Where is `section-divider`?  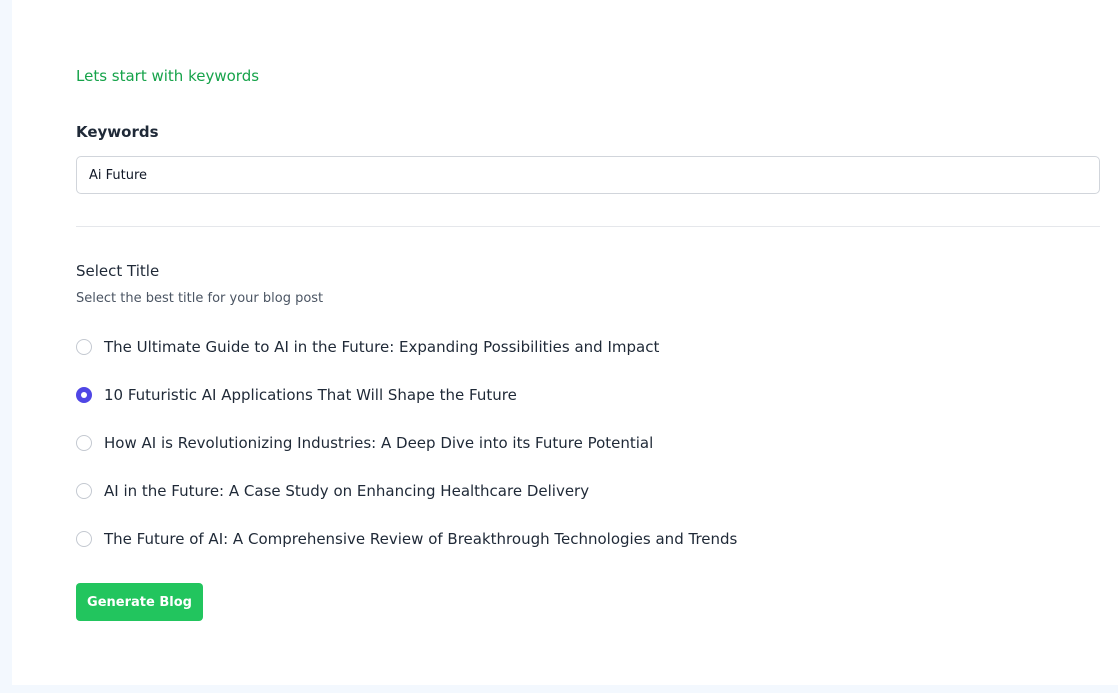 section-divider is located at coordinates (588, 226).